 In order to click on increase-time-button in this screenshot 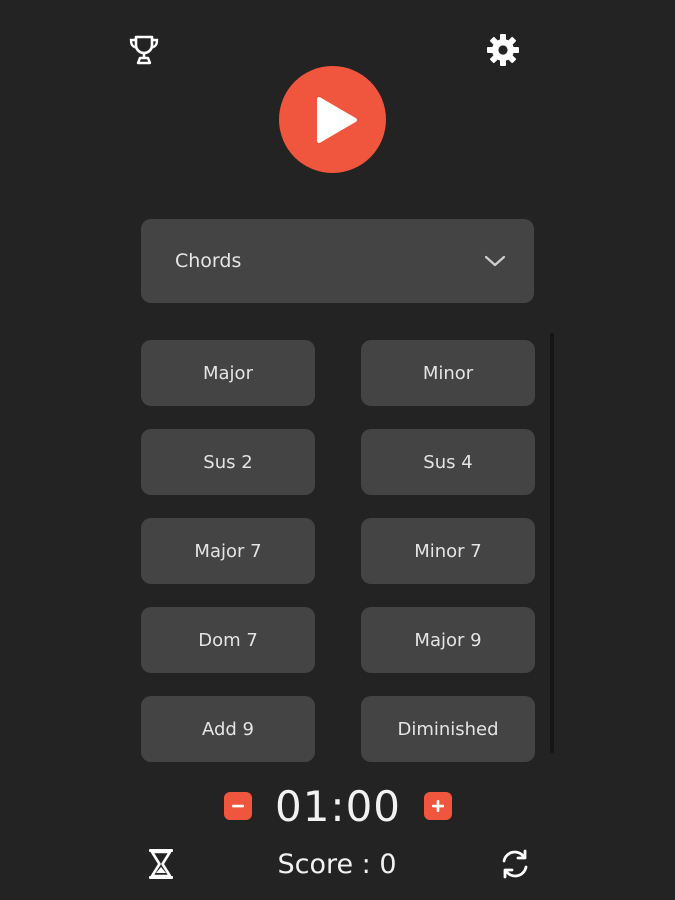, I will do `click(438, 806)`.